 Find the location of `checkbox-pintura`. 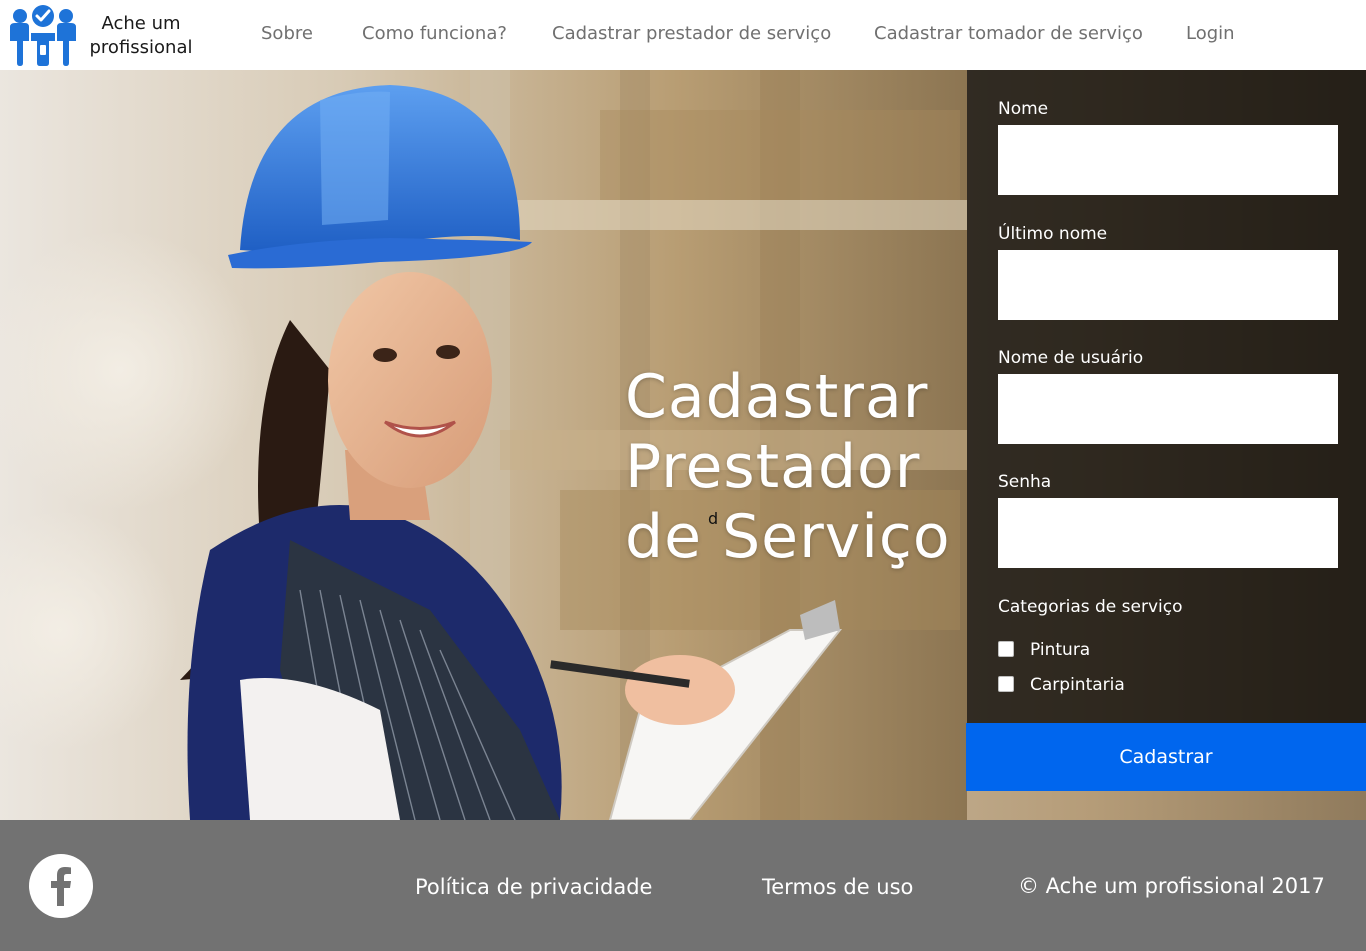

checkbox-pintura is located at coordinates (1006, 649).